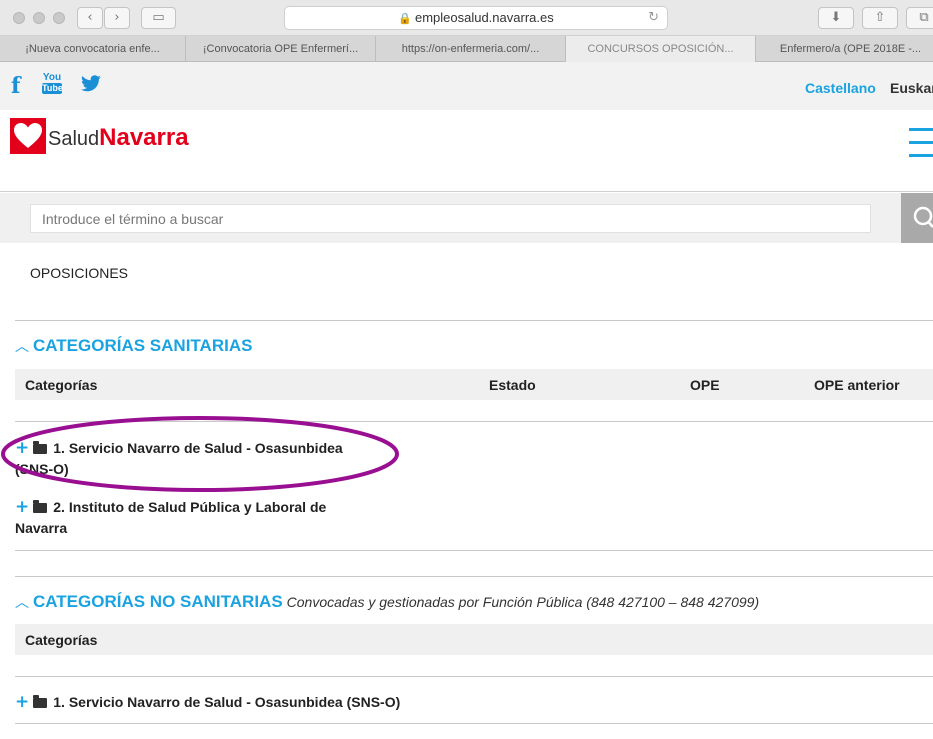  I want to click on window-zoom-button, so click(59, 18).